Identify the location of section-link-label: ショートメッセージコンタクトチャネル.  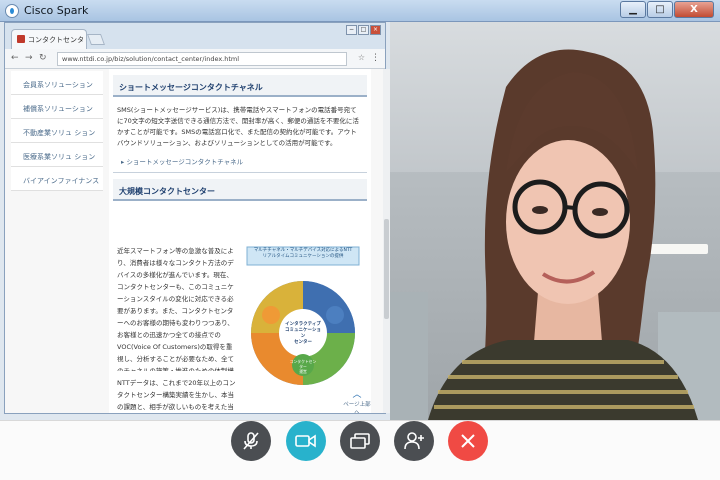
(184, 162).